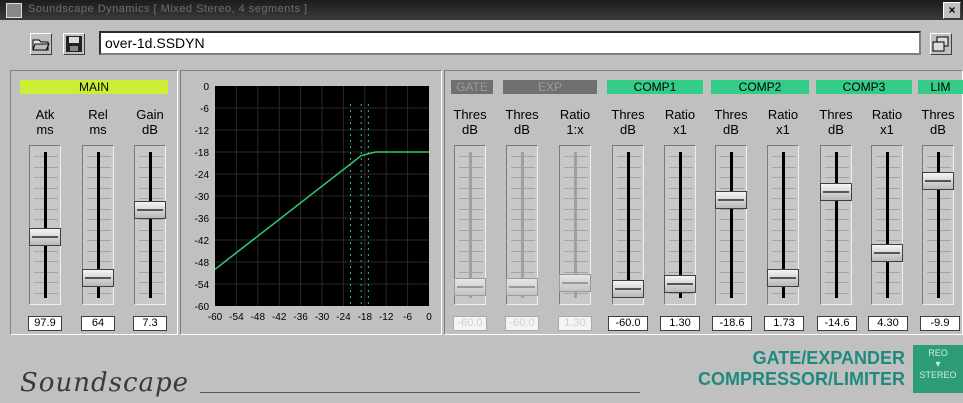 This screenshot has width=963, height=403. I want to click on gate-thres-value: -60.0, so click(470, 323).